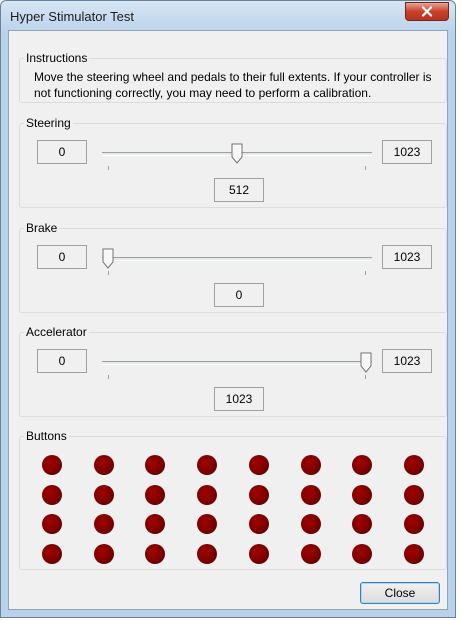 The width and height of the screenshot is (461, 621). What do you see at coordinates (407, 257) in the screenshot?
I see `brake-max-value: 1023` at bounding box center [407, 257].